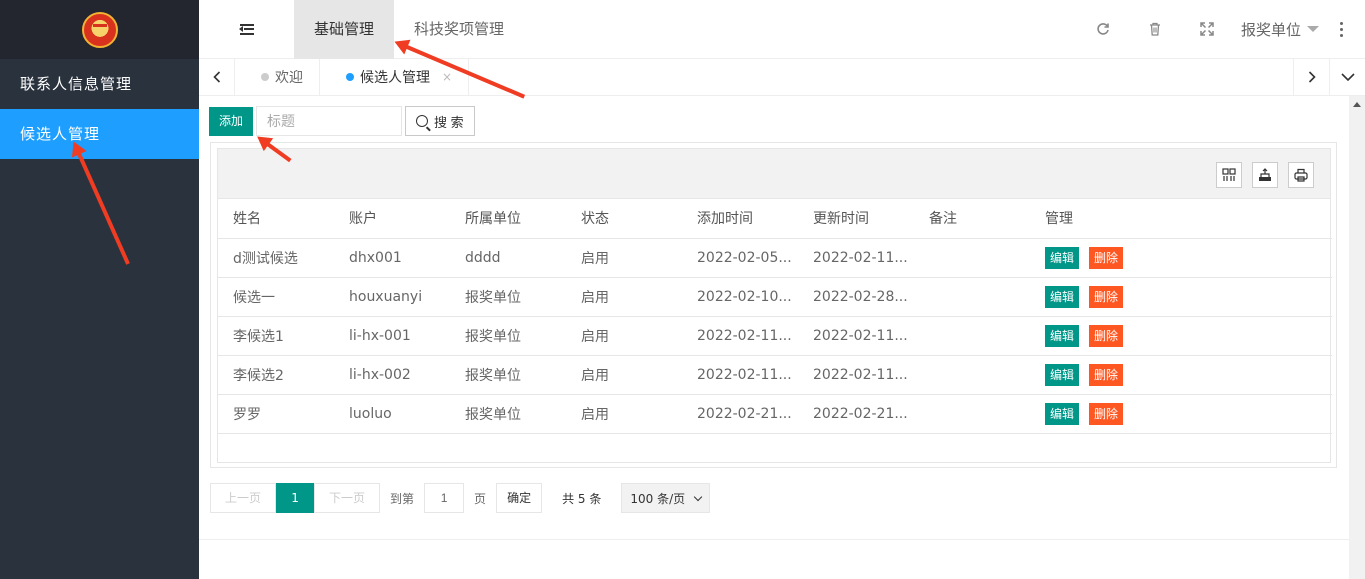  What do you see at coordinates (289, 78) in the screenshot?
I see `page-tab-label: 欢迎` at bounding box center [289, 78].